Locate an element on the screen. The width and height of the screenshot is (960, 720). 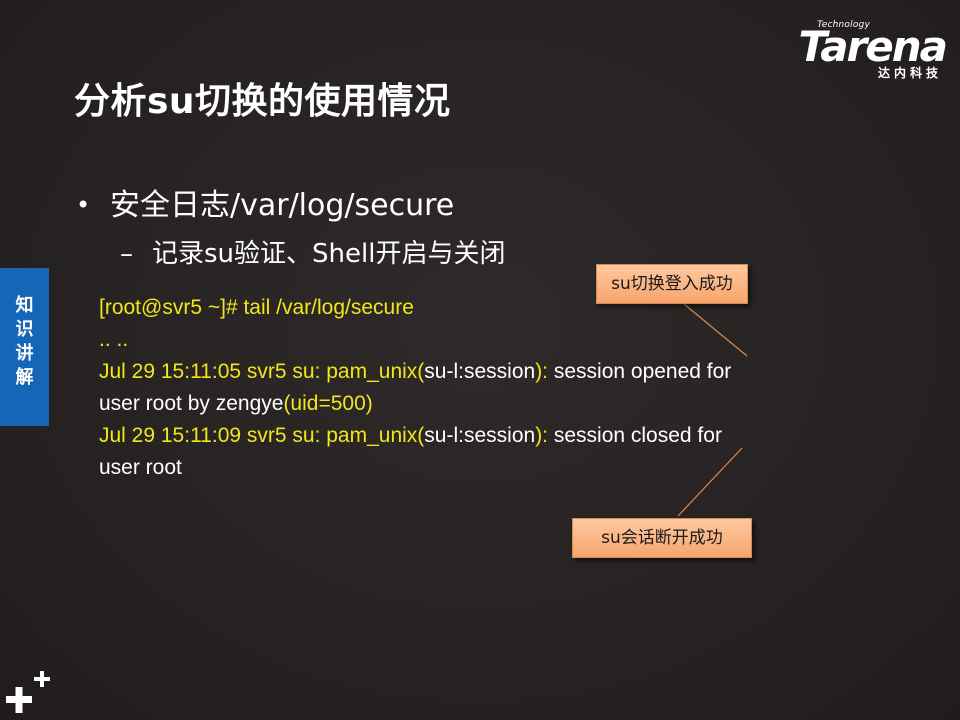
side-tab-label: 知识讲解 is located at coordinates (24, 342).